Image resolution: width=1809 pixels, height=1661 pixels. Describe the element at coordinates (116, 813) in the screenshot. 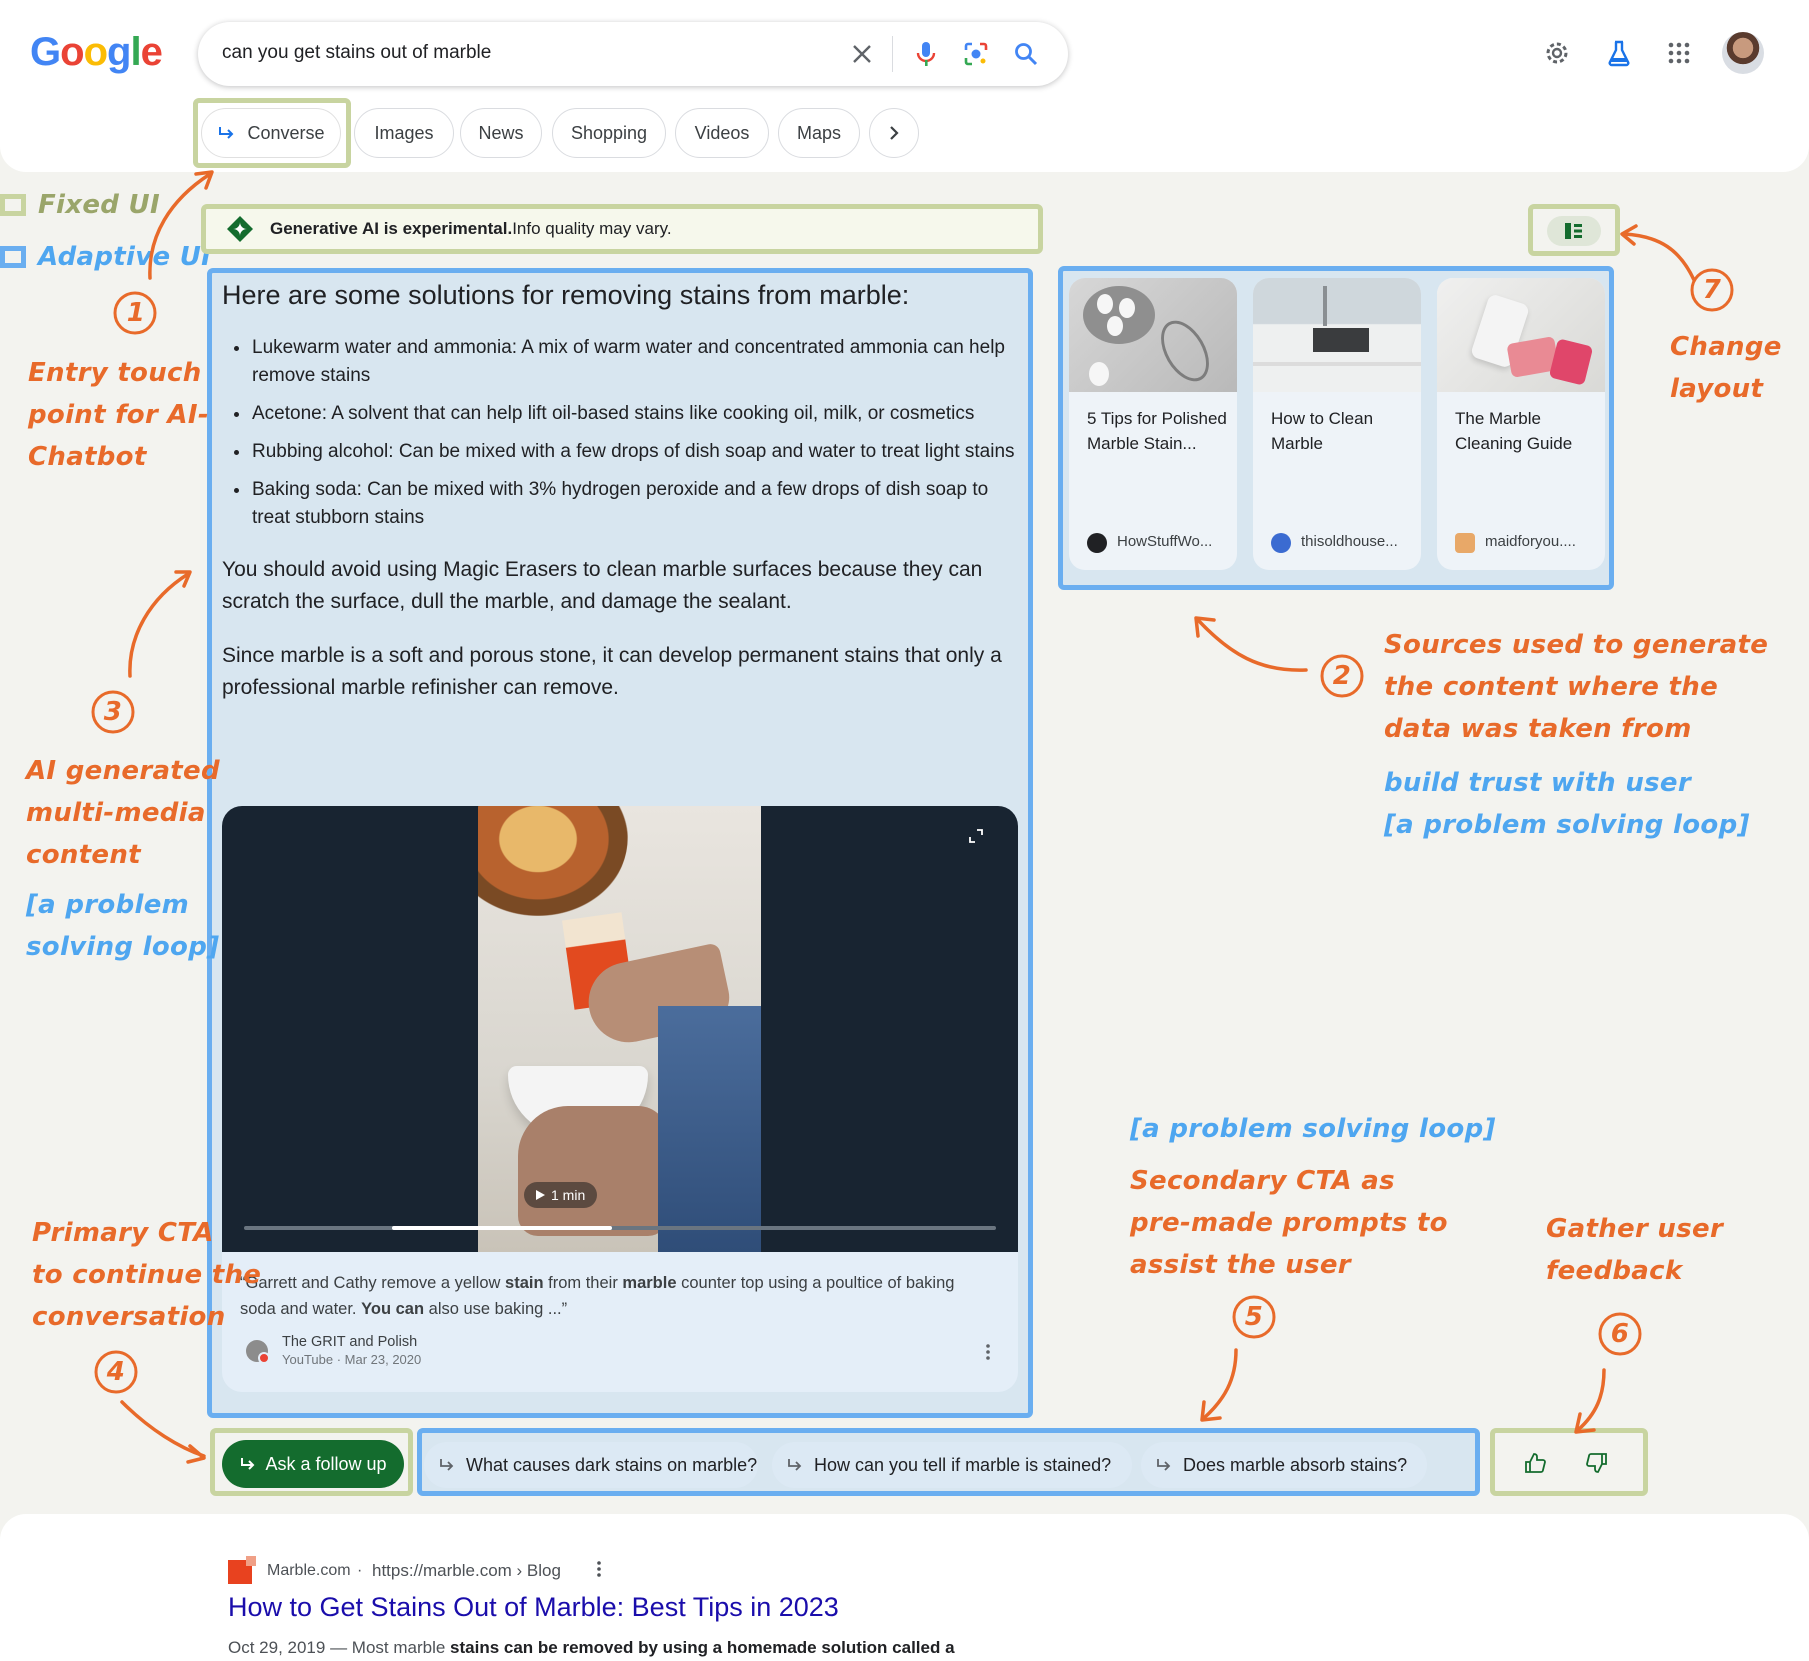

I see `annotation-line: multi-media` at that location.